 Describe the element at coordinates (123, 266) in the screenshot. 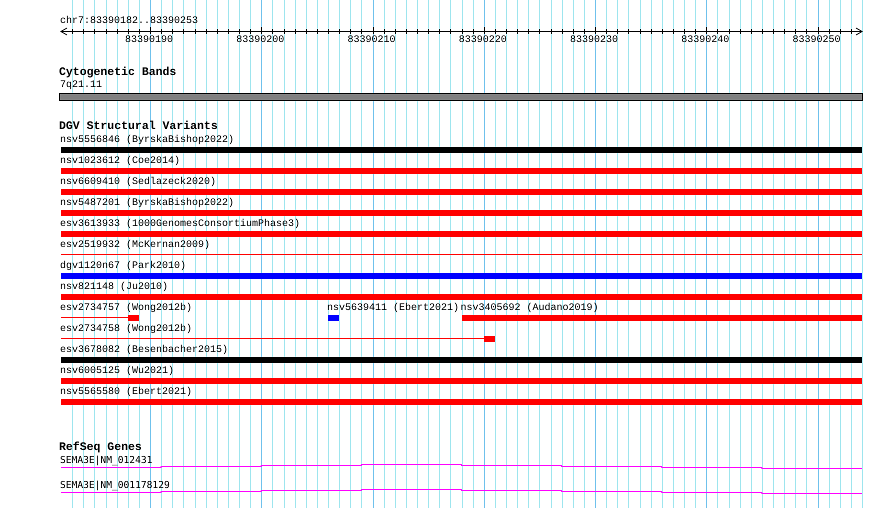

I see `variant-label: dgv1120n67 (Park2010)` at that location.